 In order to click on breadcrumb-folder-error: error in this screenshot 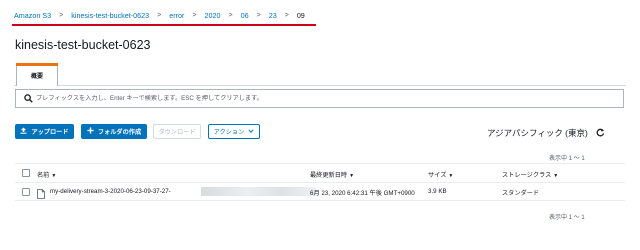, I will do `click(176, 15)`.